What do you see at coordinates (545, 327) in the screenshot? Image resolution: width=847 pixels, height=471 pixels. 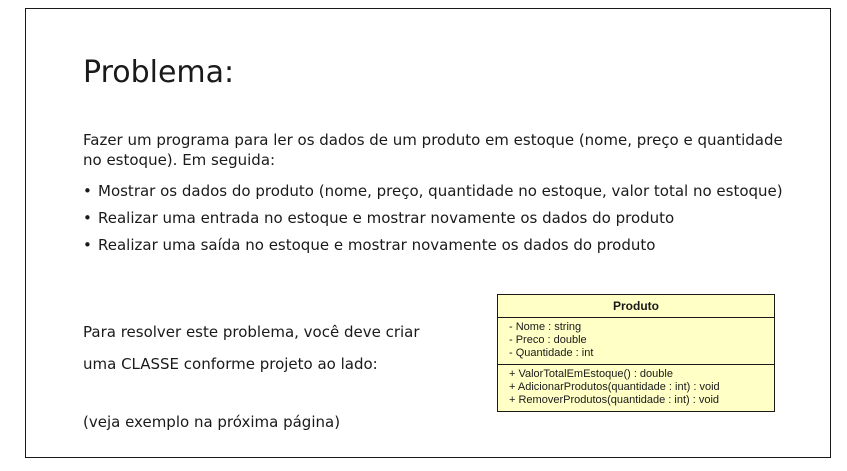 I see `uml-attribute: - Nome : string` at bounding box center [545, 327].